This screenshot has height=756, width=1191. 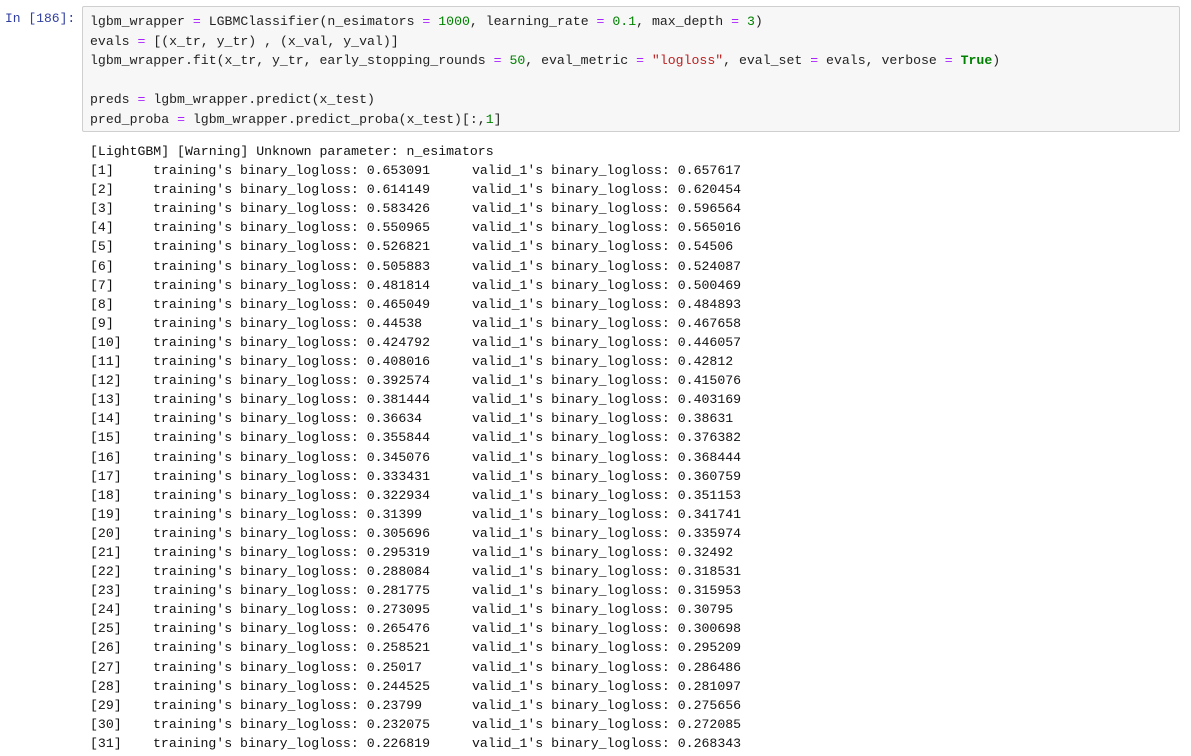 I want to click on training-loss: training's binary_logloss: 0.226819, so click(x=291, y=743).